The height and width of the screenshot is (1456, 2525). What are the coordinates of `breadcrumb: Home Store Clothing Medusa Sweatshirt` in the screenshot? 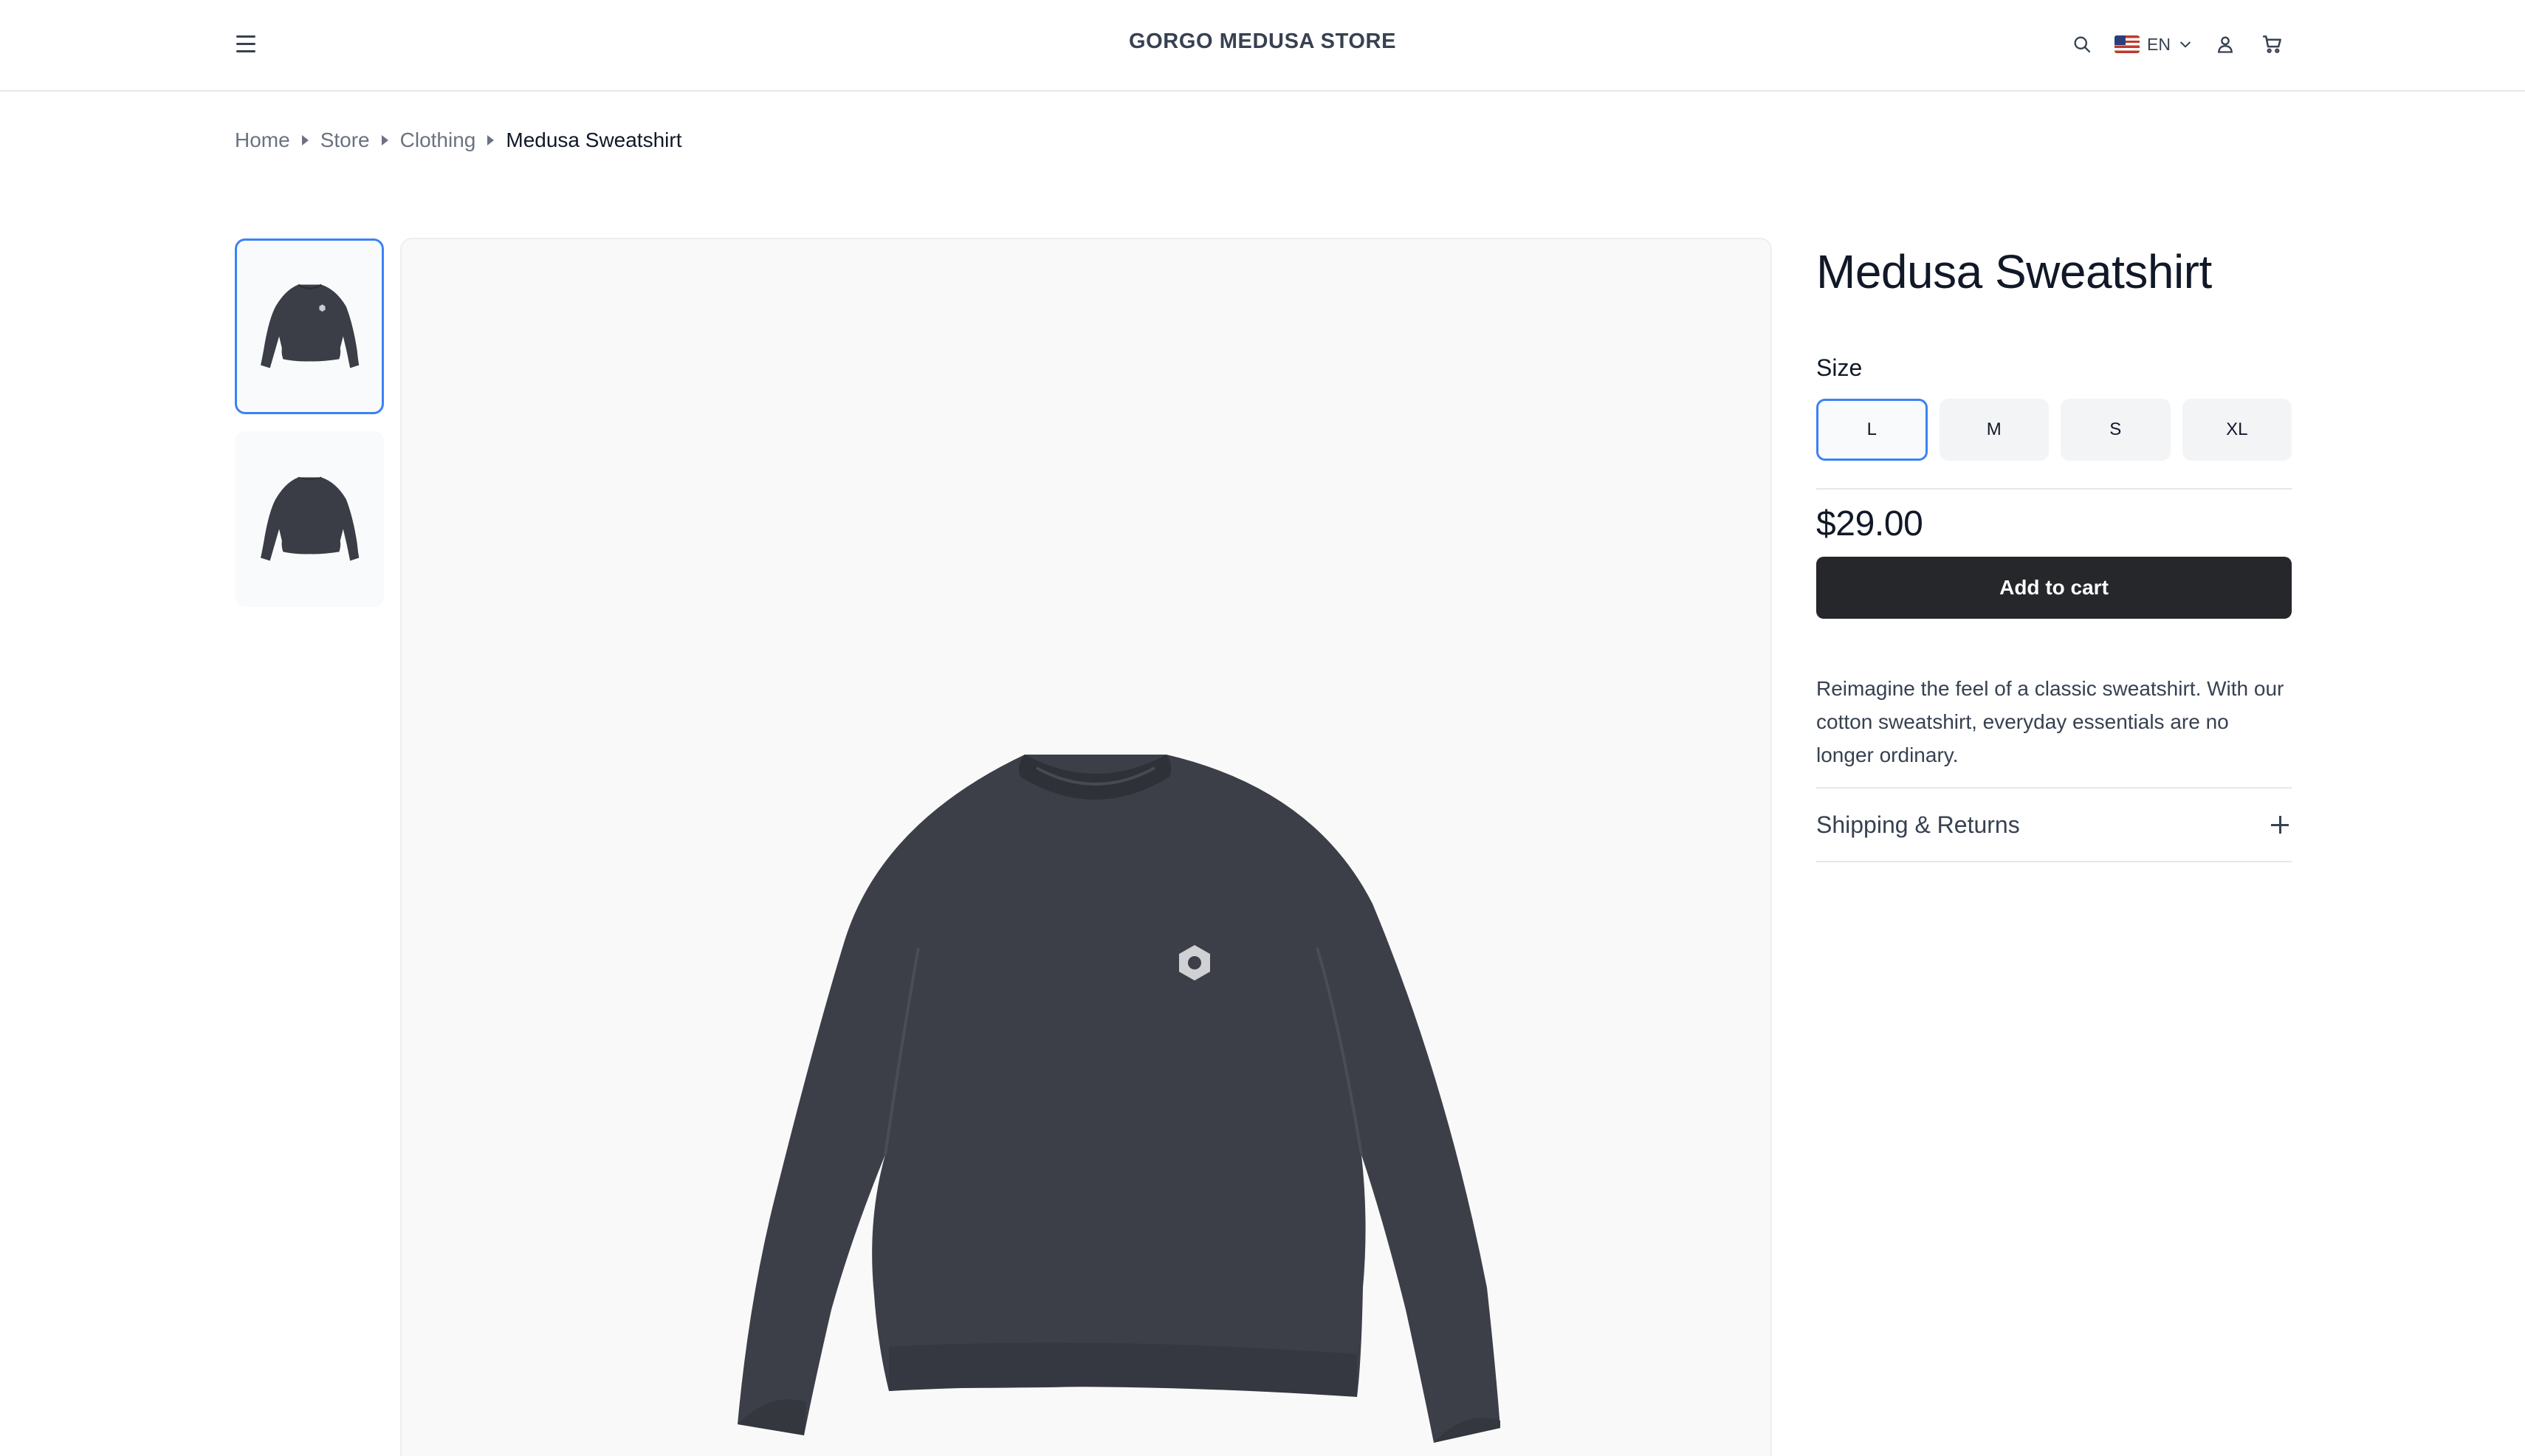 It's located at (458, 140).